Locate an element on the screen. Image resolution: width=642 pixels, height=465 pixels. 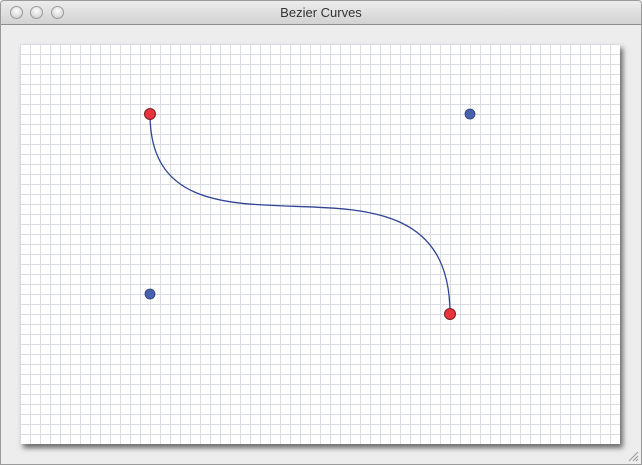
end-point is located at coordinates (450, 314).